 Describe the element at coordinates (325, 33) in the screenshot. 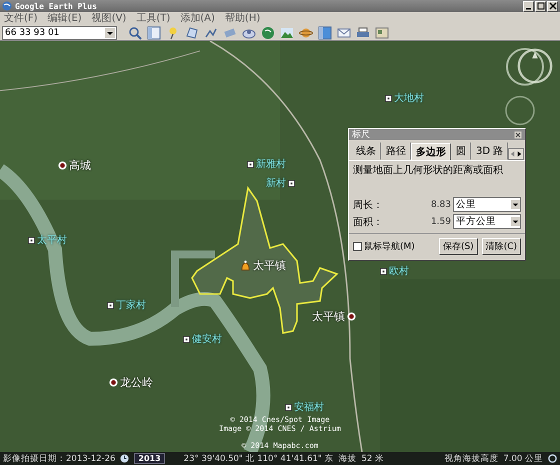

I see `sidebar-icon` at that location.